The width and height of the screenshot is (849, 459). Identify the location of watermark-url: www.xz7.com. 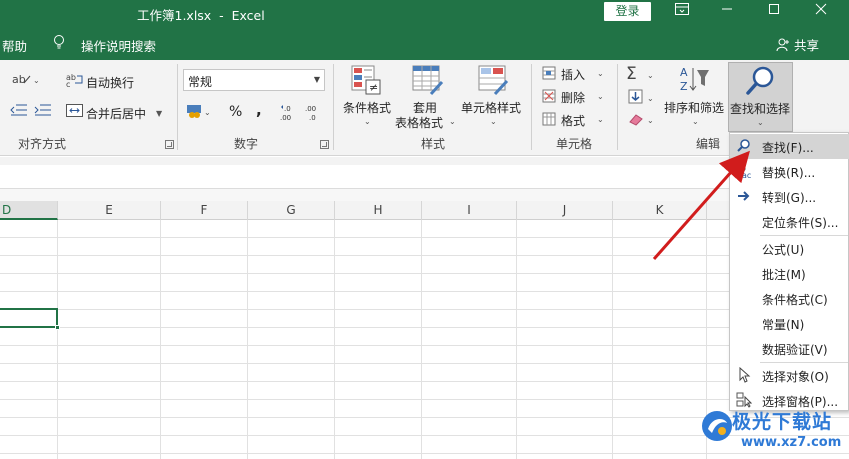
(791, 442).